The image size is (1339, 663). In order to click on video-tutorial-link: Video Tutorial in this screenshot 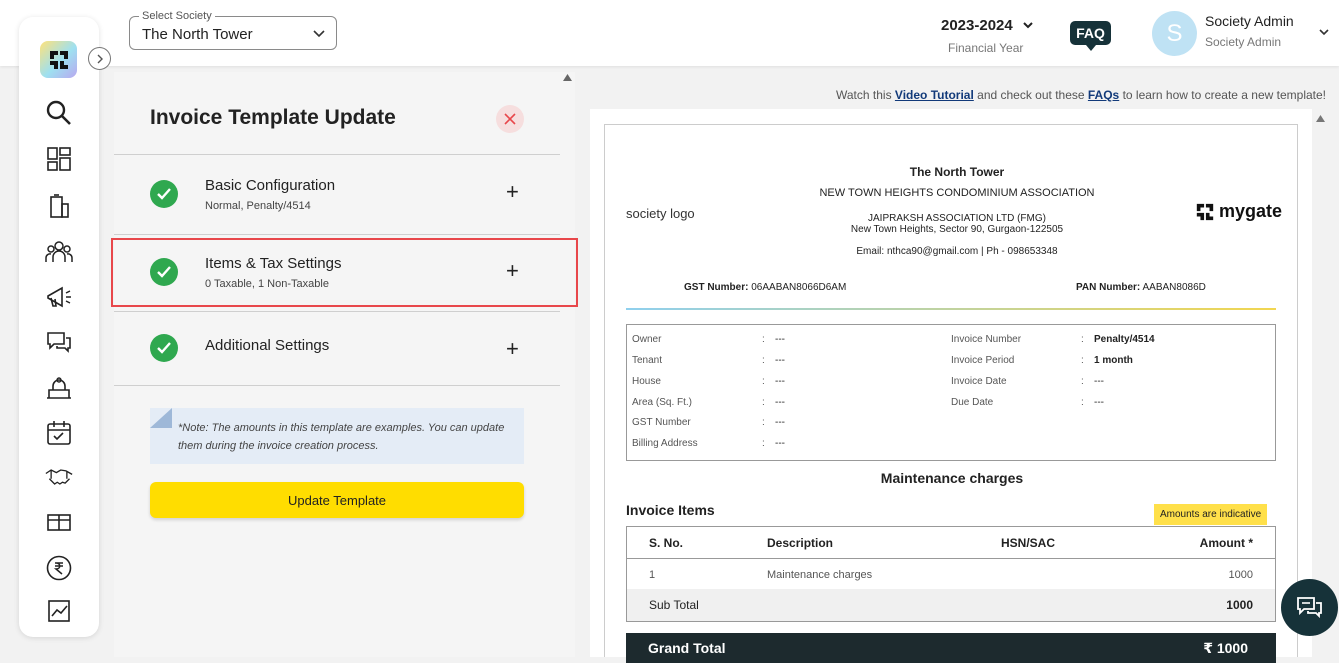, I will do `click(934, 95)`.